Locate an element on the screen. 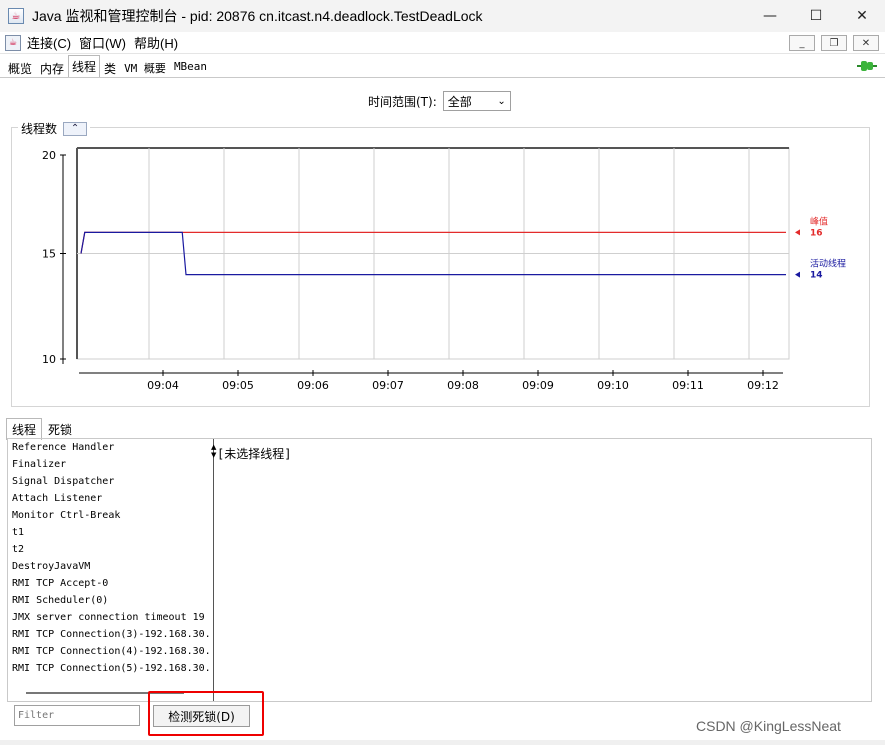 The width and height of the screenshot is (885, 745). thread-list-item: Attach Listener is located at coordinates (110, 498).